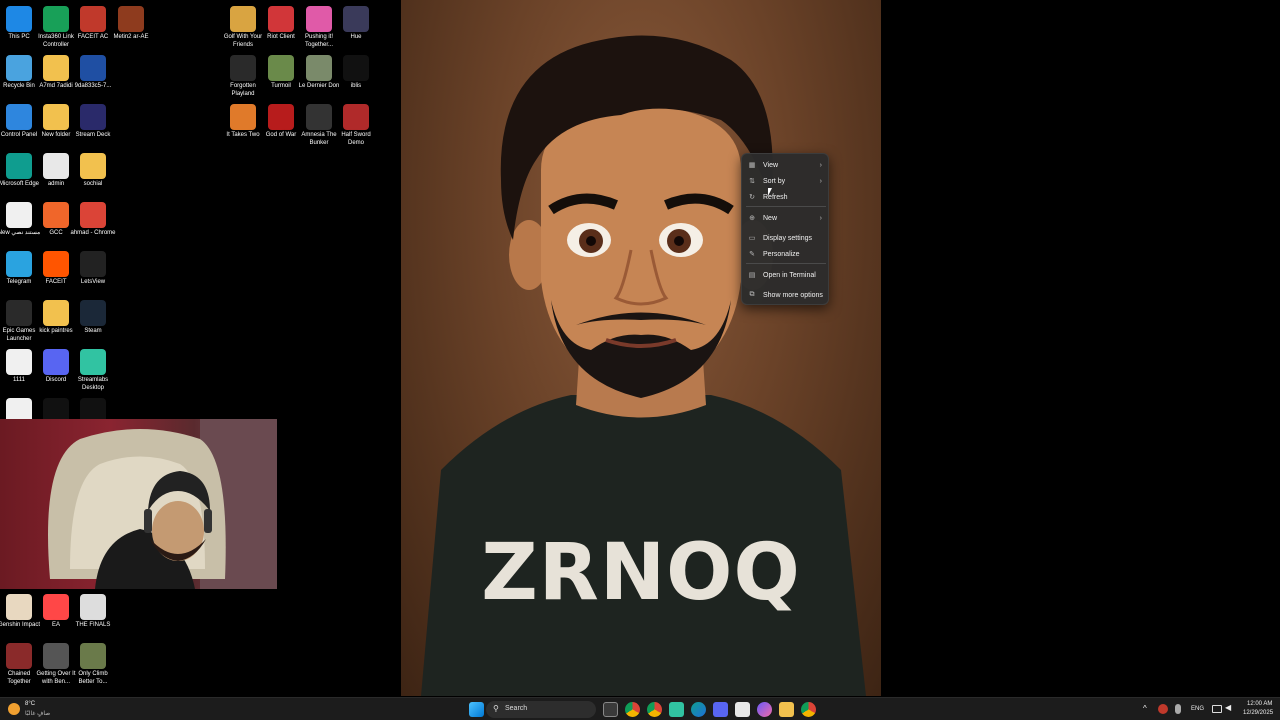 Image resolution: width=1280 pixels, height=720 pixels. Describe the element at coordinates (1228, 707) in the screenshot. I see `tray-volume-icon: ◀` at that location.